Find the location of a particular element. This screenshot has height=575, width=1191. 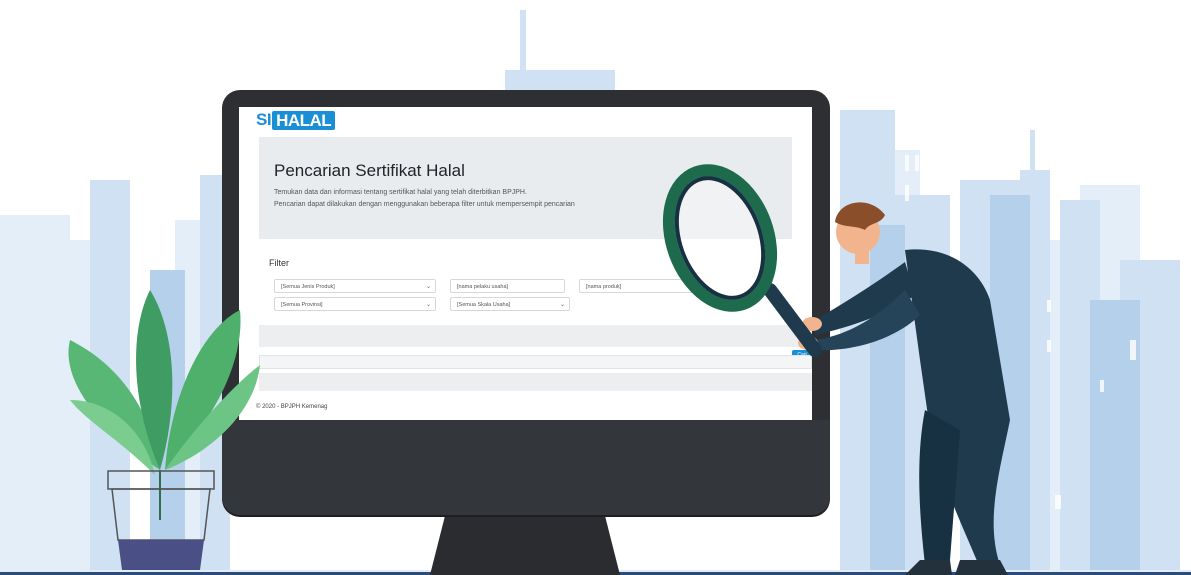

person-illustration is located at coordinates (904, 388).